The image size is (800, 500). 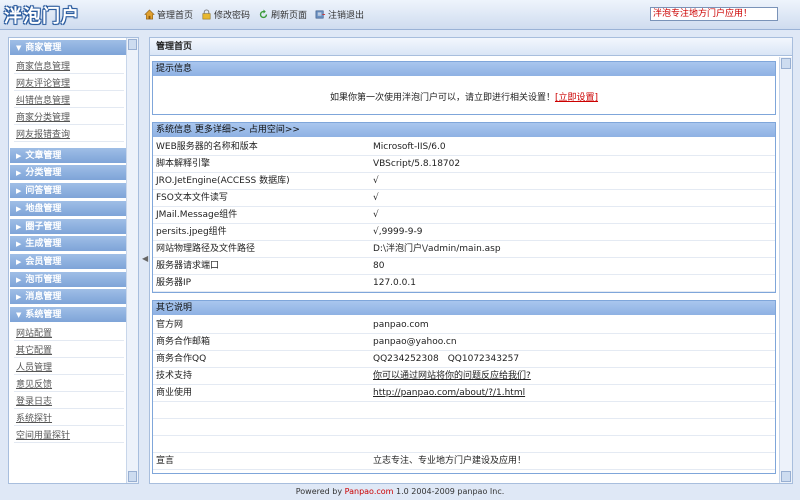 What do you see at coordinates (400, 15) in the screenshot?
I see `top-bar: 泮泡门户 管理首页 修改密码 刷新页面 注销退出 泮泡专注地方门户应用！` at bounding box center [400, 15].